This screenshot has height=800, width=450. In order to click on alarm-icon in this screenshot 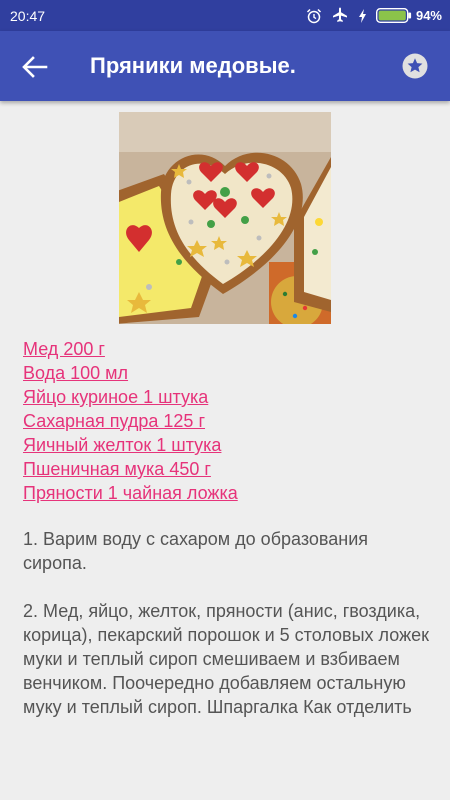, I will do `click(313, 15)`.